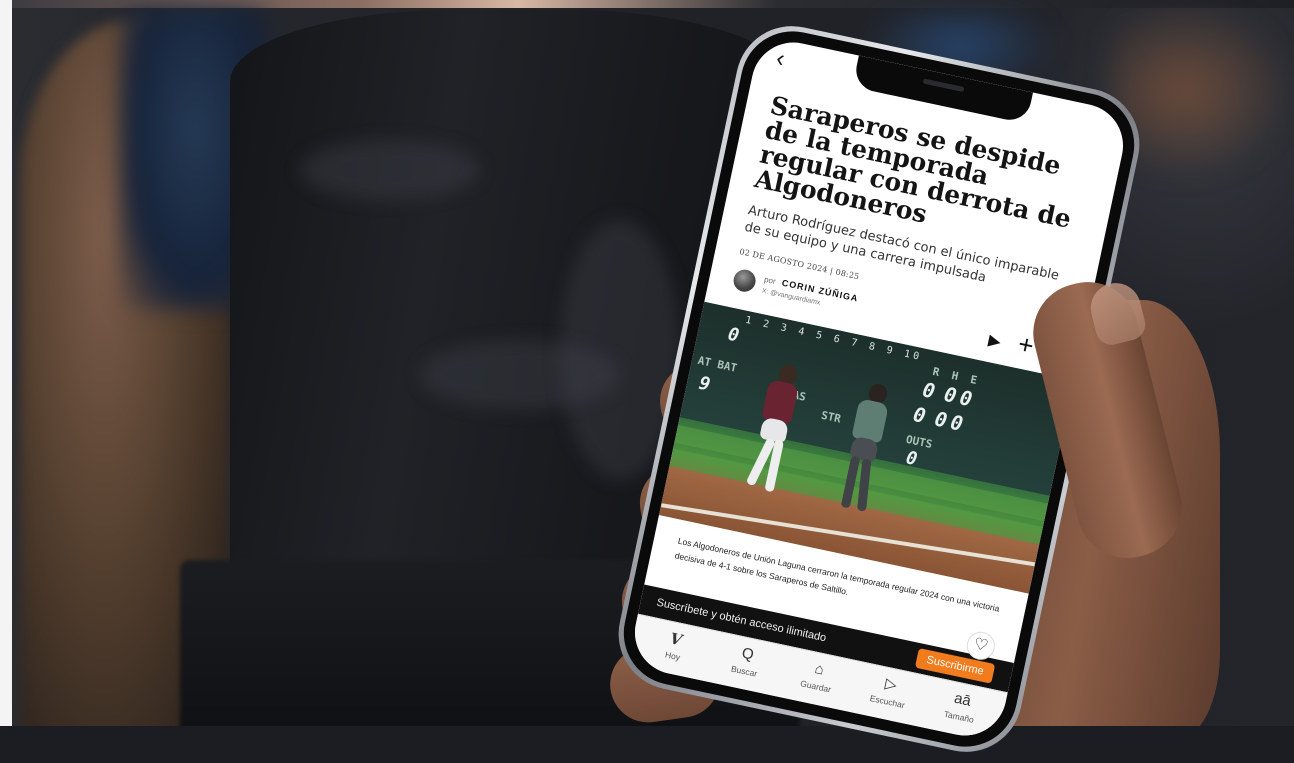 Image resolution: width=1294 pixels, height=763 pixels. I want to click on outs-value: 0, so click(912, 459).